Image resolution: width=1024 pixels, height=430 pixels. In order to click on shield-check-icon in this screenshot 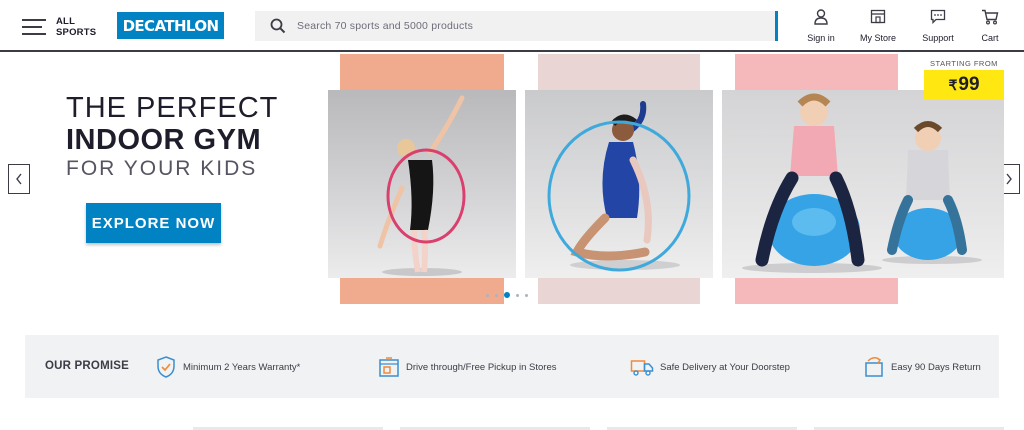, I will do `click(166, 367)`.